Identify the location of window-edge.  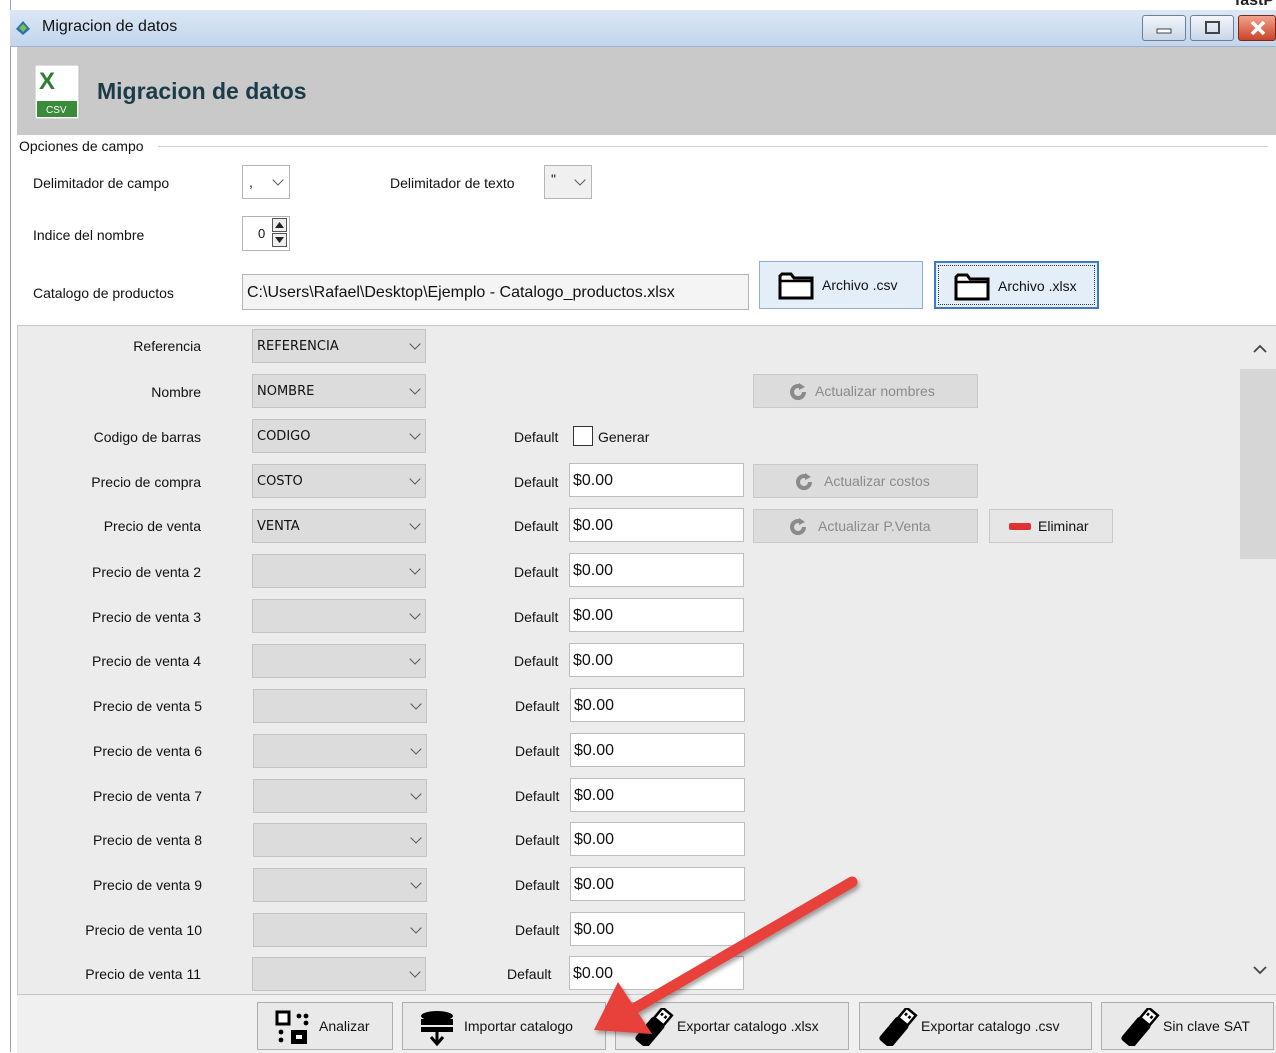
(5, 526).